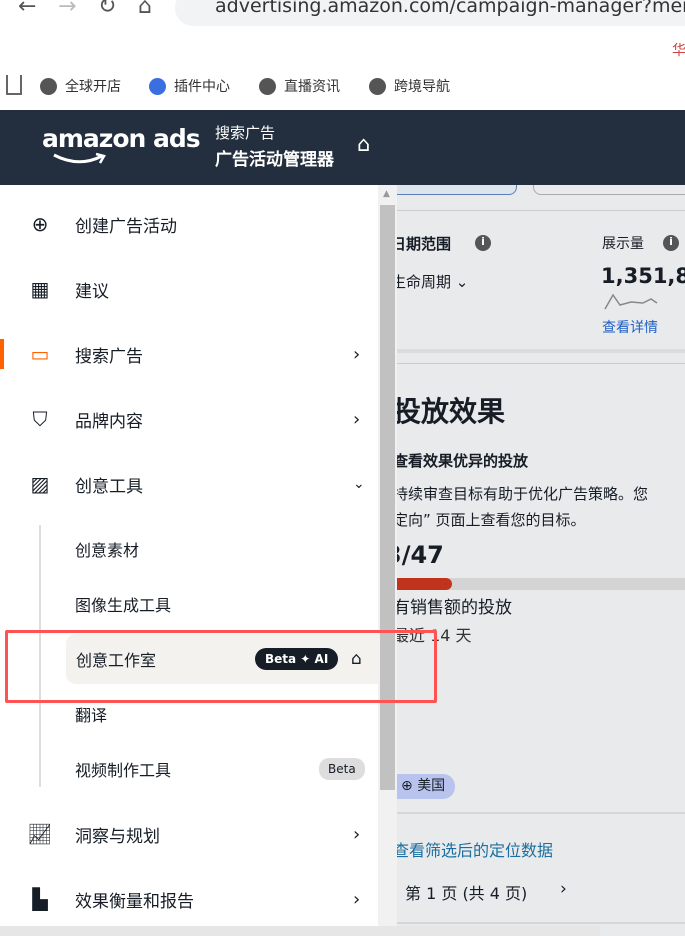 This screenshot has height=936, width=685. What do you see at coordinates (189, 549) in the screenshot?
I see `sidebar-subitem-creative-assets: 创意素材` at bounding box center [189, 549].